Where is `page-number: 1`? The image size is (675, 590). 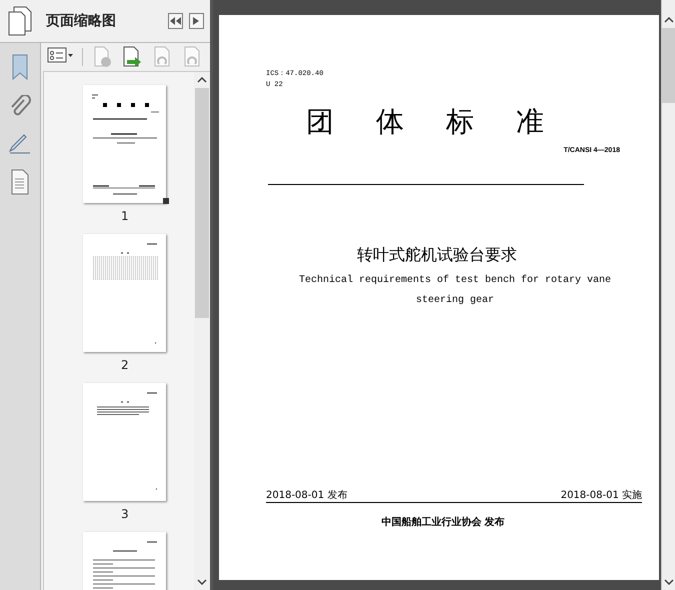
page-number: 1 is located at coordinates (124, 216).